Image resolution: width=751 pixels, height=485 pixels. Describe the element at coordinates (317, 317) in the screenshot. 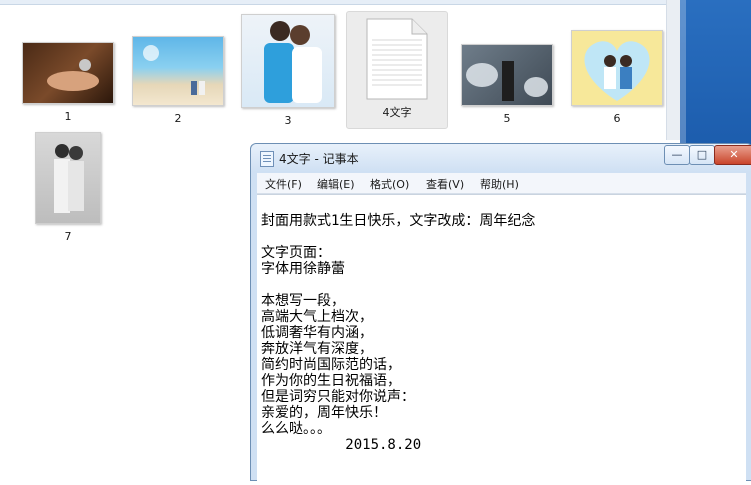

I see `text-line: 高端大气上档次，` at that location.